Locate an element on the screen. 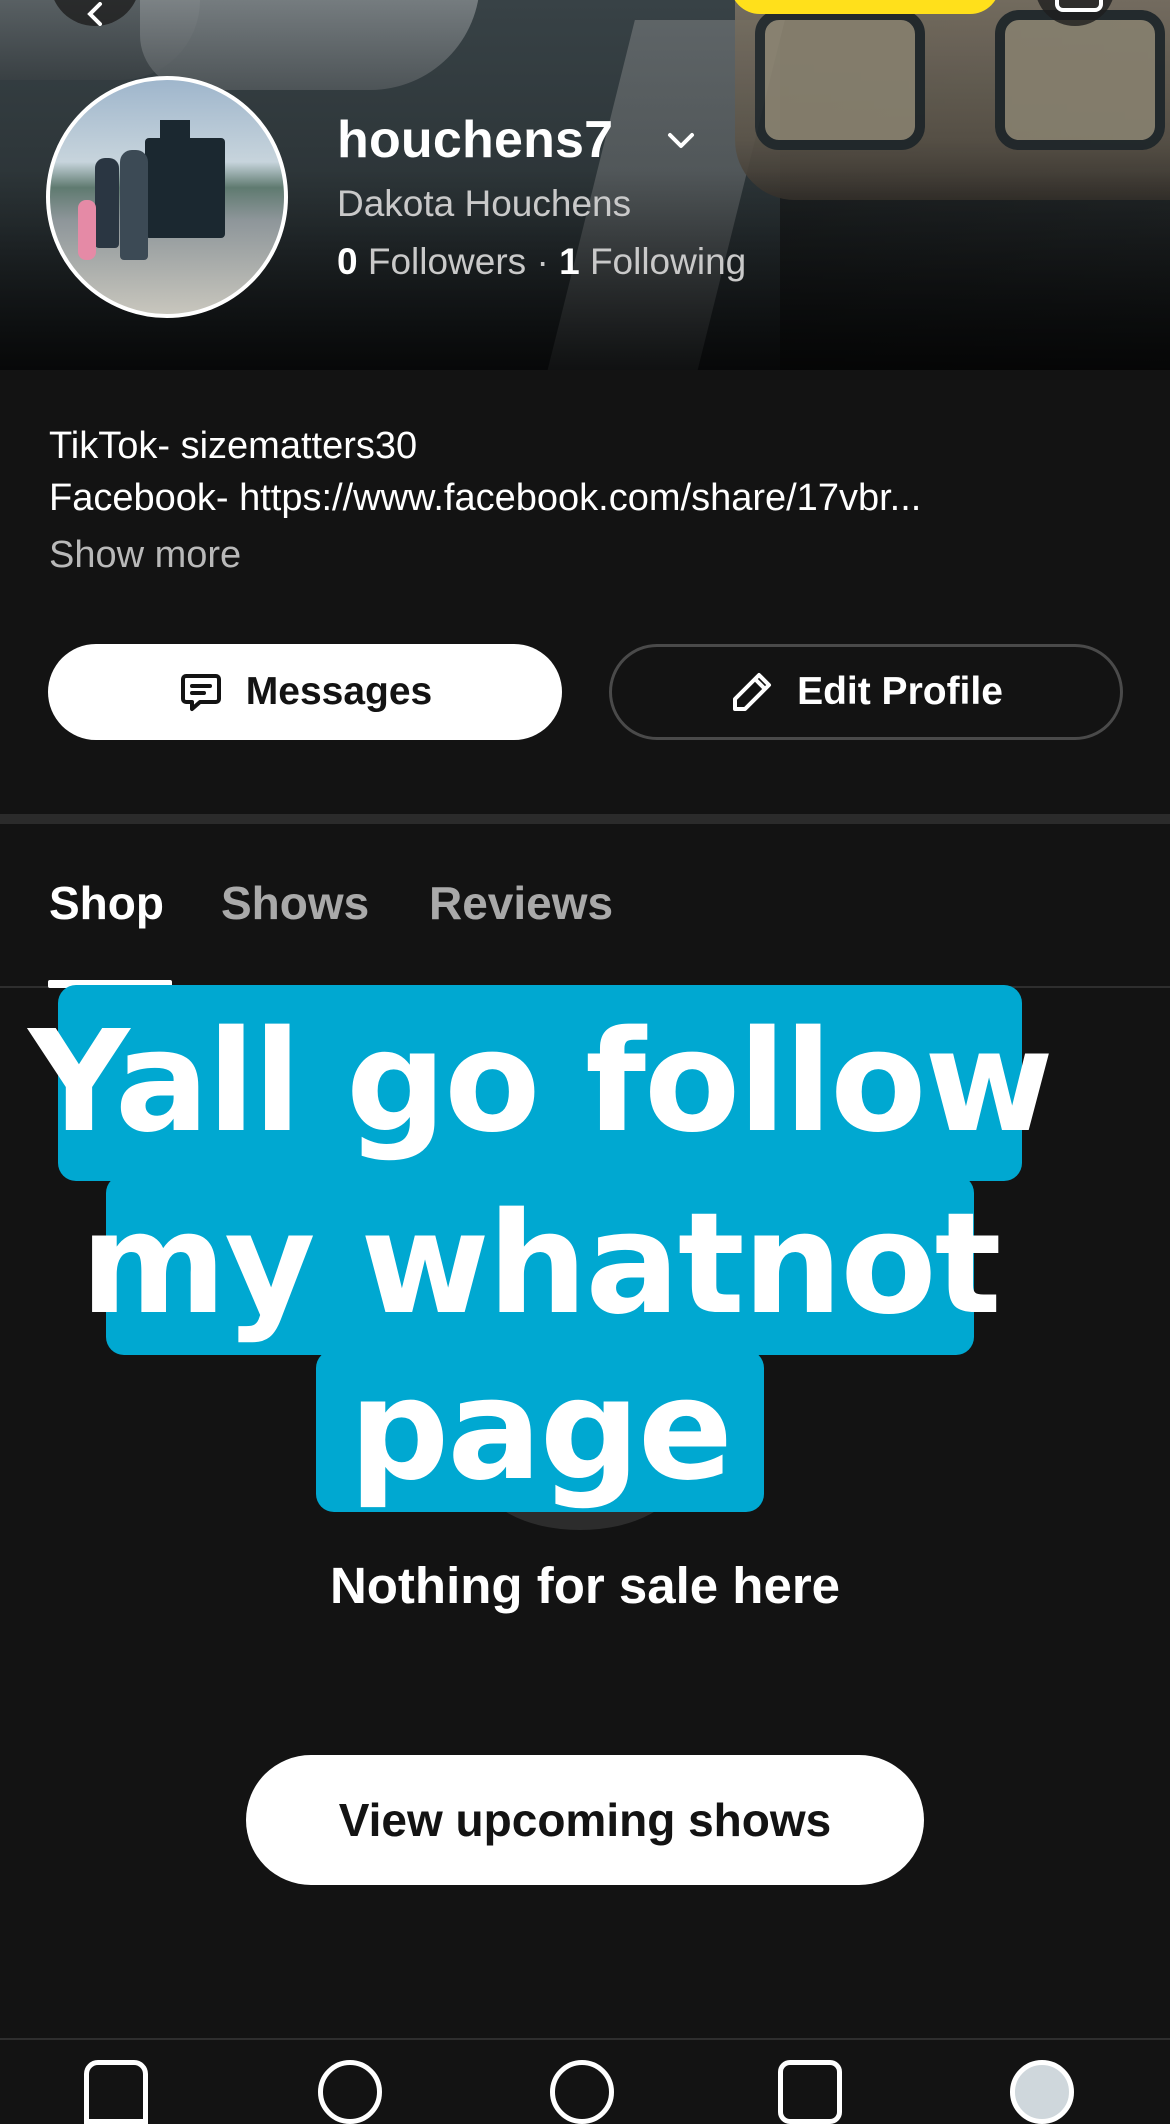  followers-label: Followers is located at coordinates (447, 261).